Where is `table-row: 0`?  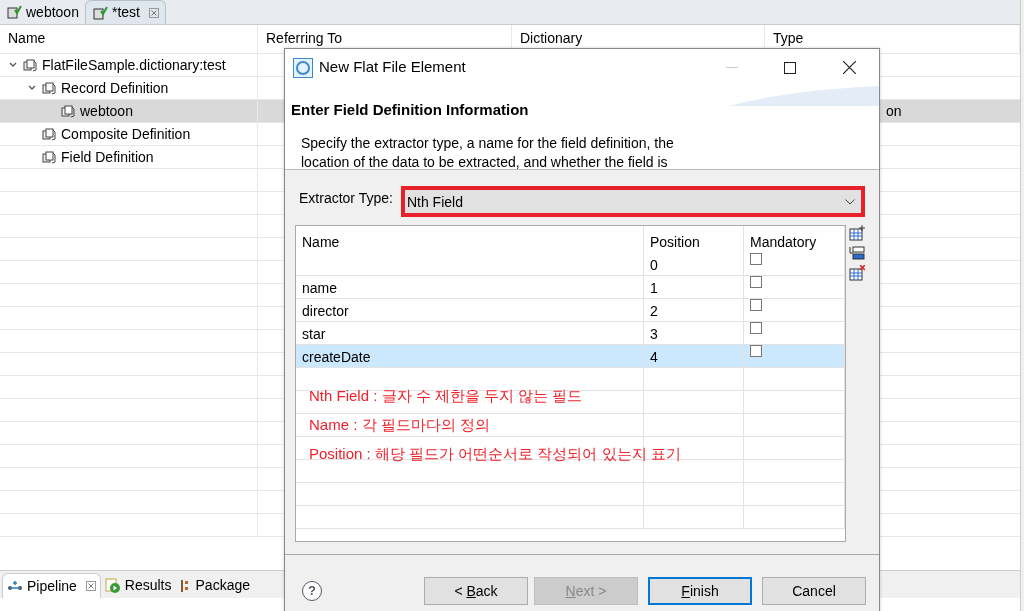
table-row: 0 is located at coordinates (570, 264).